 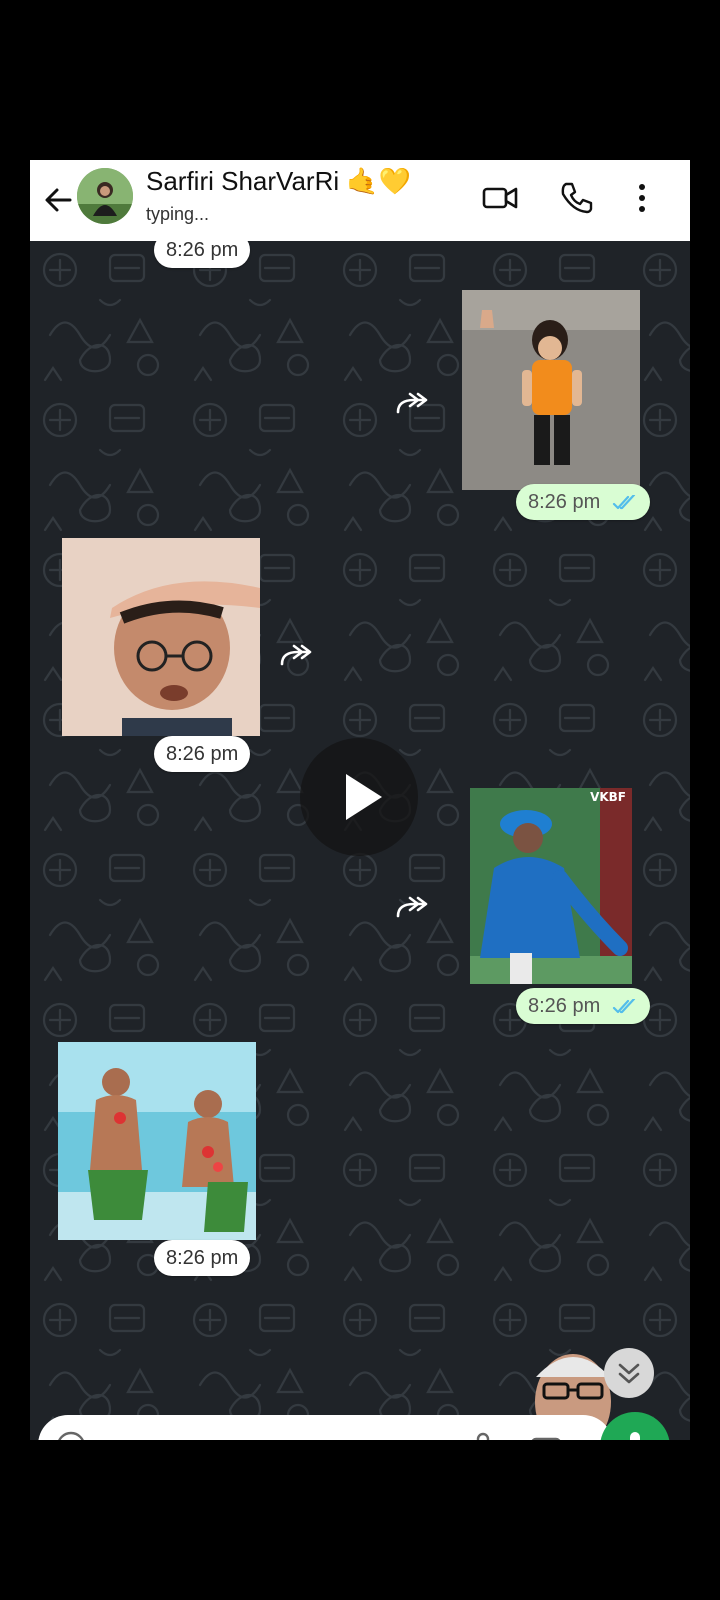 I want to click on mic-button, so click(x=635, y=1426).